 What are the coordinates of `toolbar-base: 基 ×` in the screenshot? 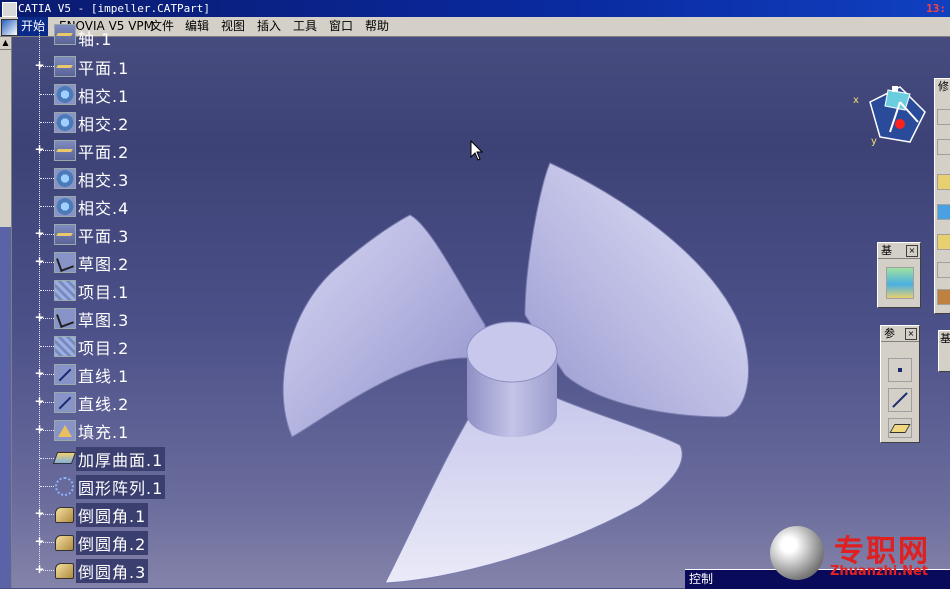 It's located at (899, 275).